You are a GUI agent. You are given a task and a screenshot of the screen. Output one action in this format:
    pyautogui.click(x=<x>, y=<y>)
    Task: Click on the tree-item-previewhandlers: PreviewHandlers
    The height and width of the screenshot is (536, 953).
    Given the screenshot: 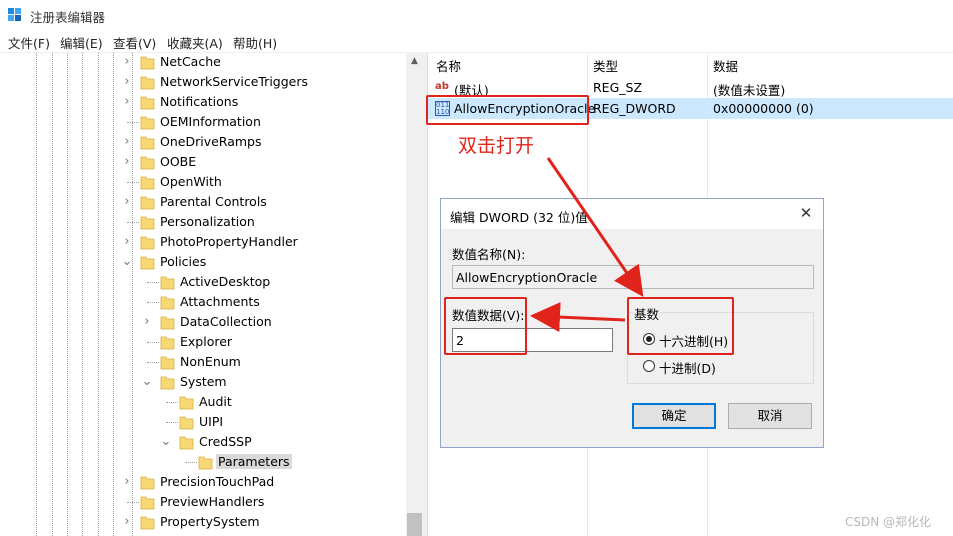 What is the action you would take?
    pyautogui.click(x=203, y=502)
    